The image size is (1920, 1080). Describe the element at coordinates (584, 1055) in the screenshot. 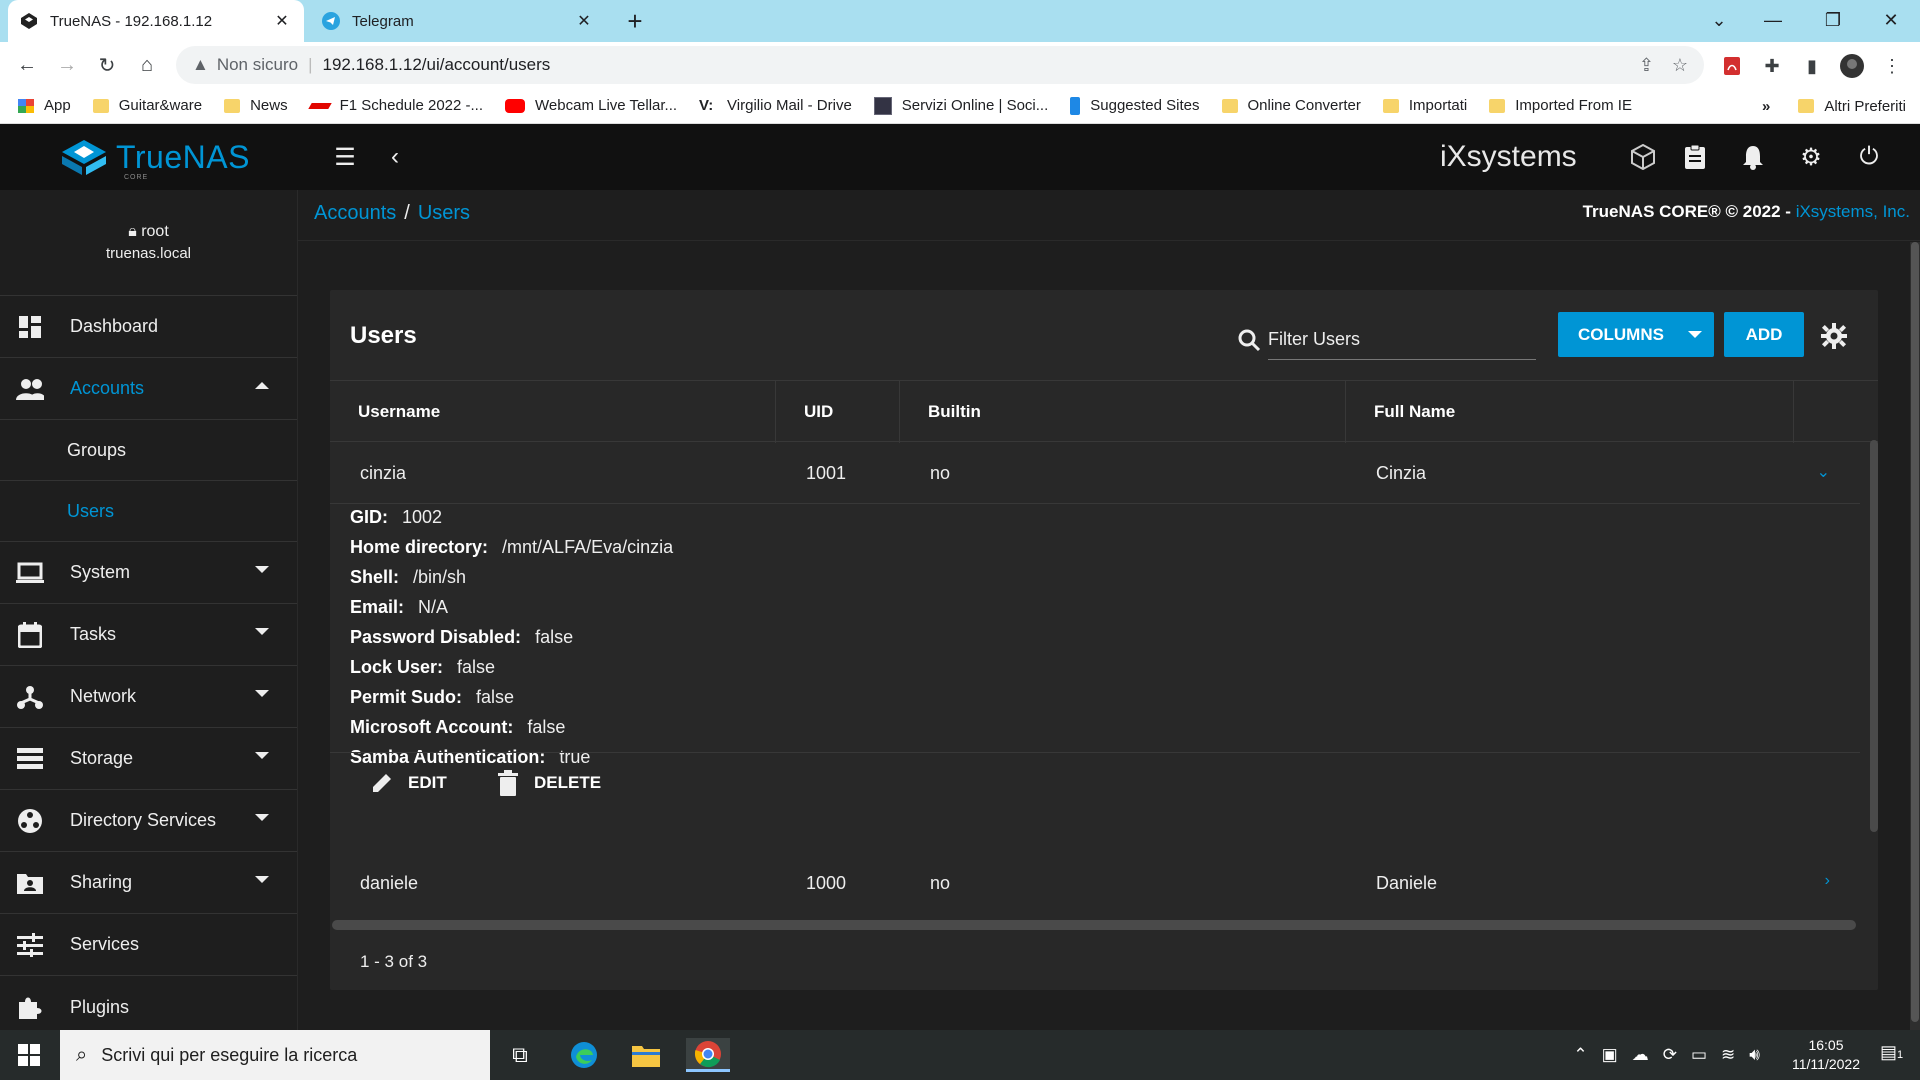

I see `edge-icon` at that location.